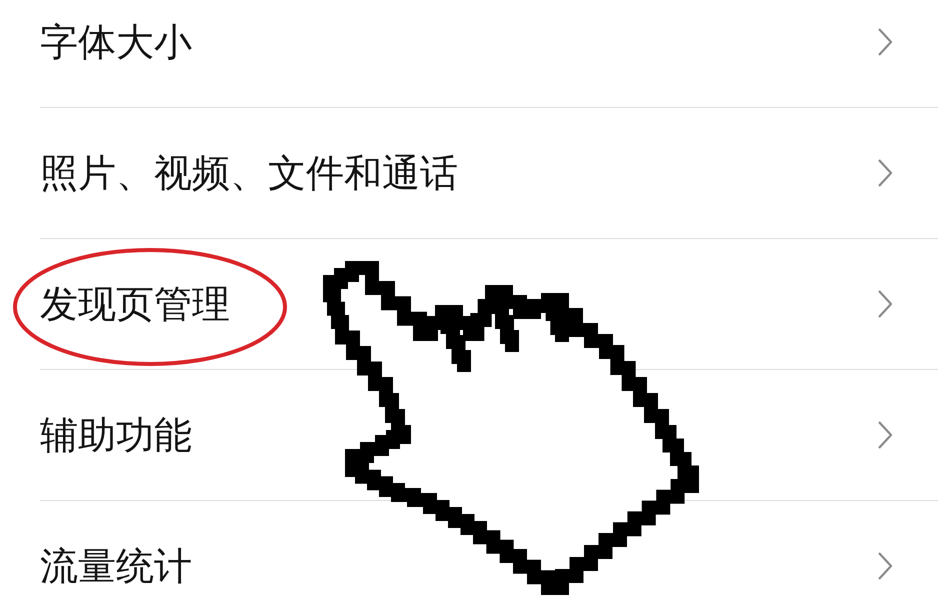 This screenshot has height=604, width=938. I want to click on row-label: 字体大小, so click(116, 42).